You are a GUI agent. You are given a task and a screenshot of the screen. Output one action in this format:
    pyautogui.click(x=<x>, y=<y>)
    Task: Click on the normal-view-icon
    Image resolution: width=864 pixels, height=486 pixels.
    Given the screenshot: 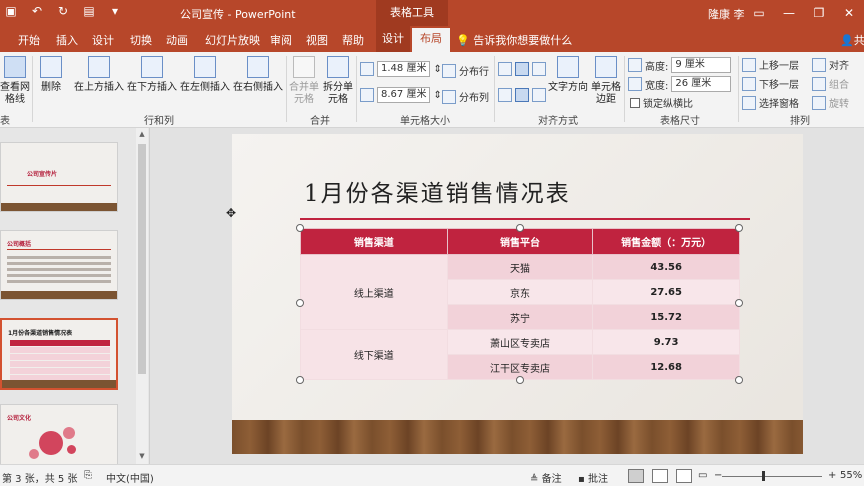 What is the action you would take?
    pyautogui.click(x=636, y=476)
    